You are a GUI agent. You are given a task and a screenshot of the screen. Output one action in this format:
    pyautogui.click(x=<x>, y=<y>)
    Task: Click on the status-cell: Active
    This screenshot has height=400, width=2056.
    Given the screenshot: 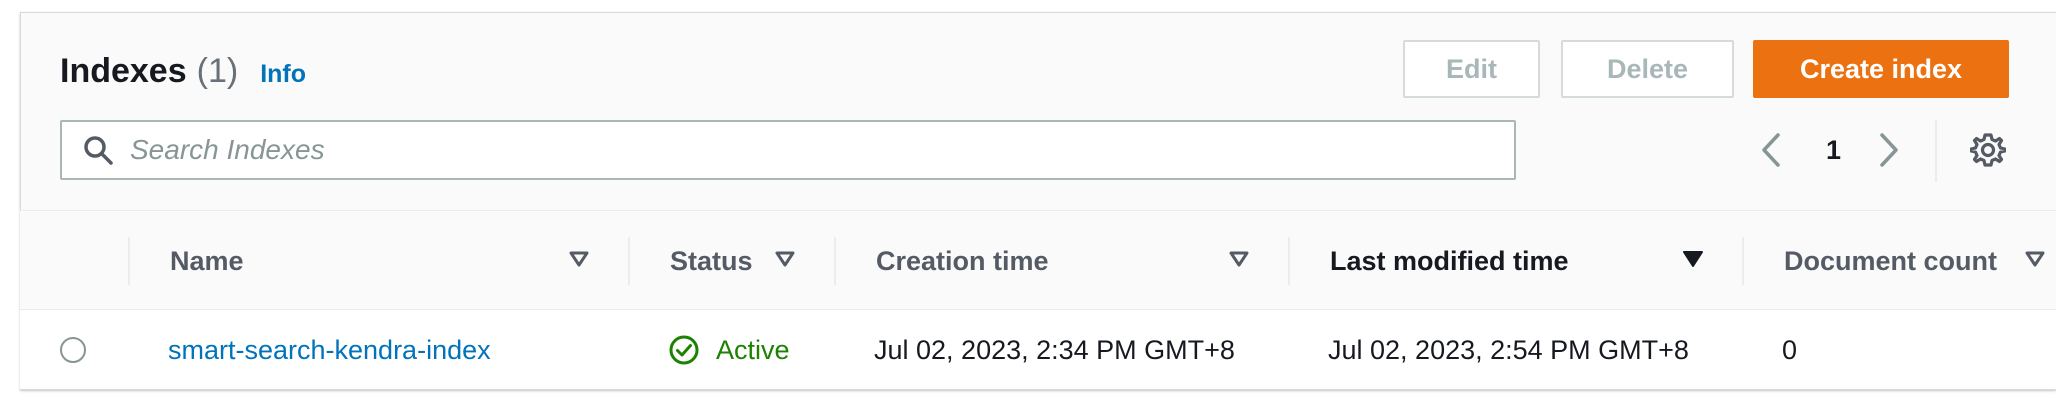 What is the action you would take?
    pyautogui.click(x=729, y=350)
    